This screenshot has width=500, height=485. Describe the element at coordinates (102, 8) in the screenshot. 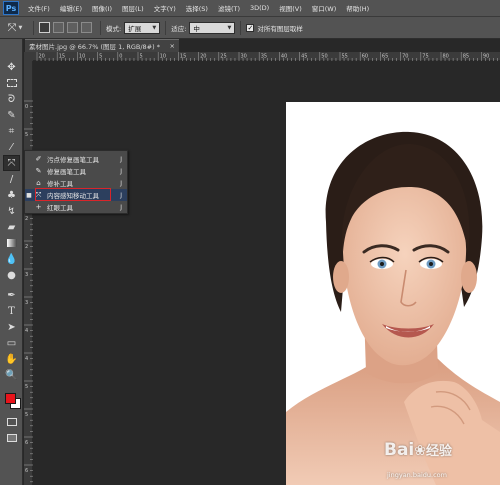

I see `menu-image: 图像(I)` at that location.